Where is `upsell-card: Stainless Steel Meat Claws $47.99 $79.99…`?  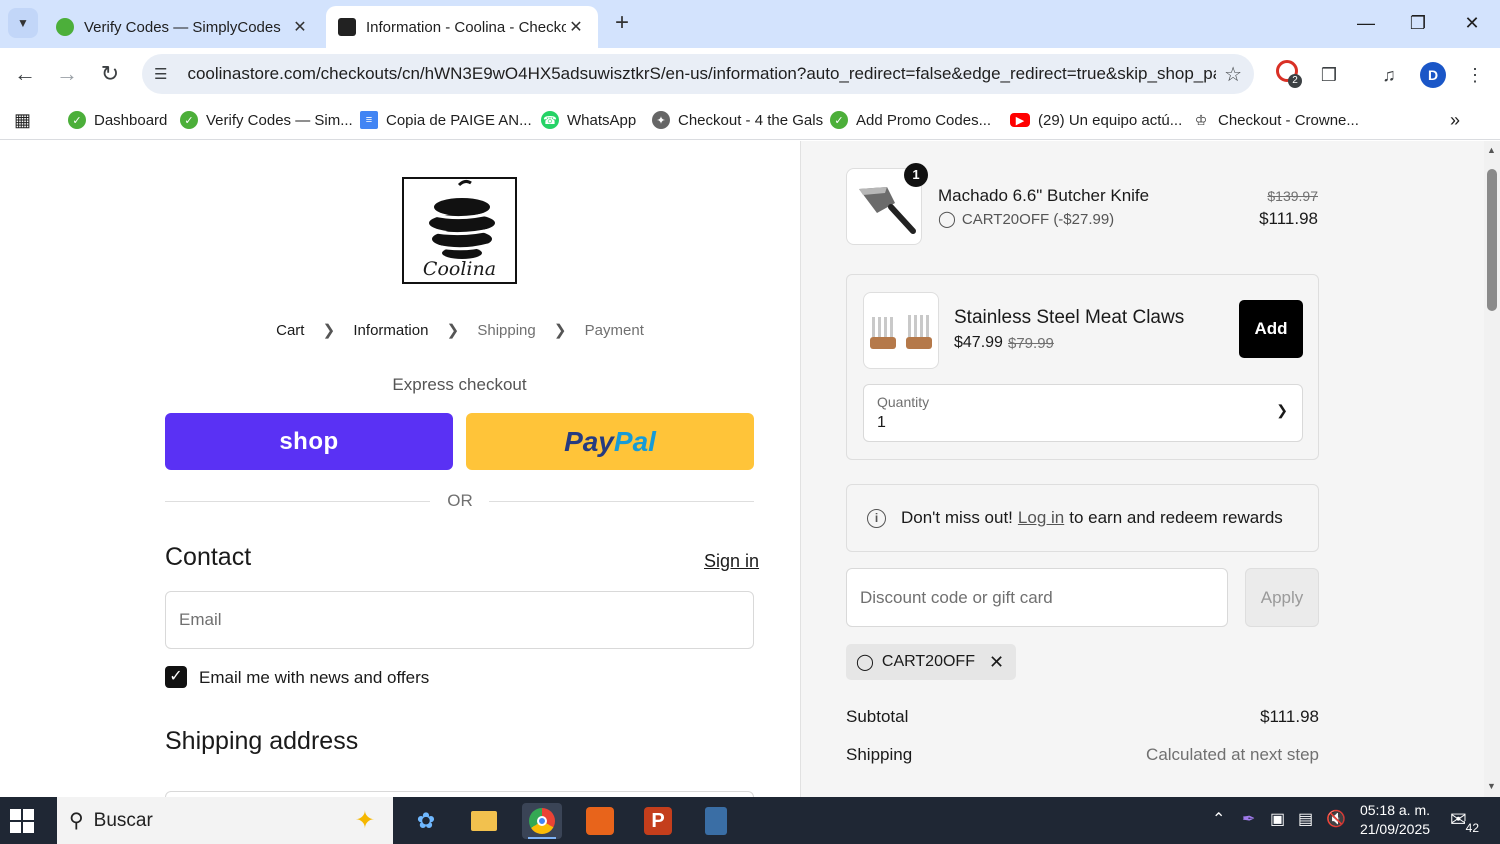 upsell-card: Stainless Steel Meat Claws $47.99 $79.99… is located at coordinates (1082, 367).